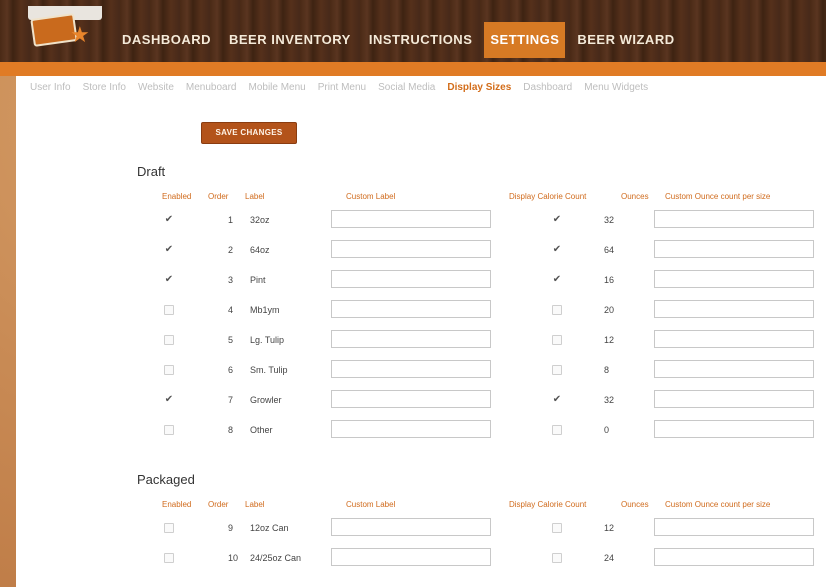  What do you see at coordinates (607, 430) in the screenshot?
I see `ounces-value: 0` at bounding box center [607, 430].